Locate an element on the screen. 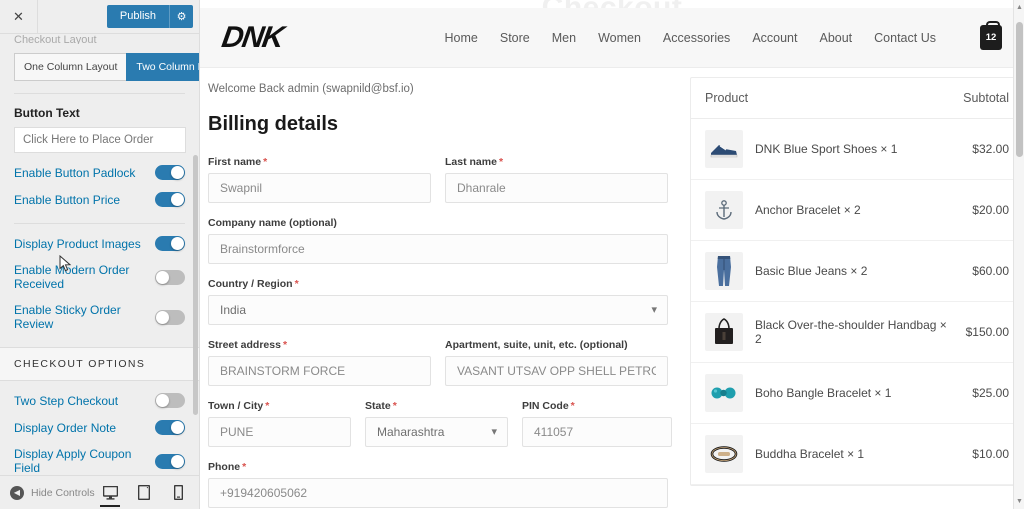 The height and width of the screenshot is (509, 1024). company-name-input is located at coordinates (438, 249).